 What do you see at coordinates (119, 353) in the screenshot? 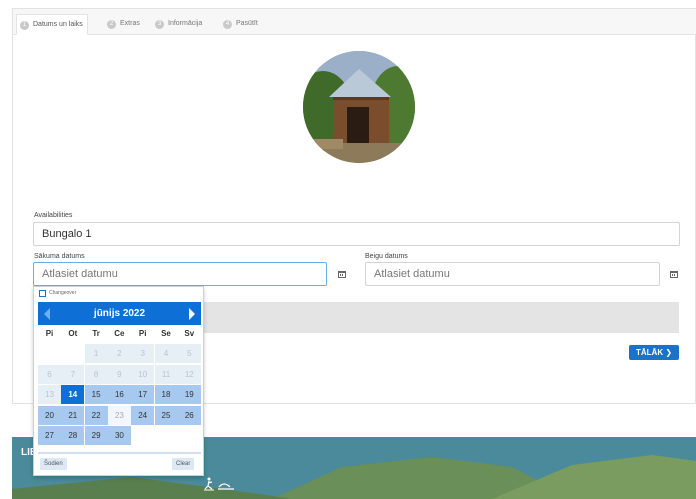
I see `calendar-day: 2` at bounding box center [119, 353].